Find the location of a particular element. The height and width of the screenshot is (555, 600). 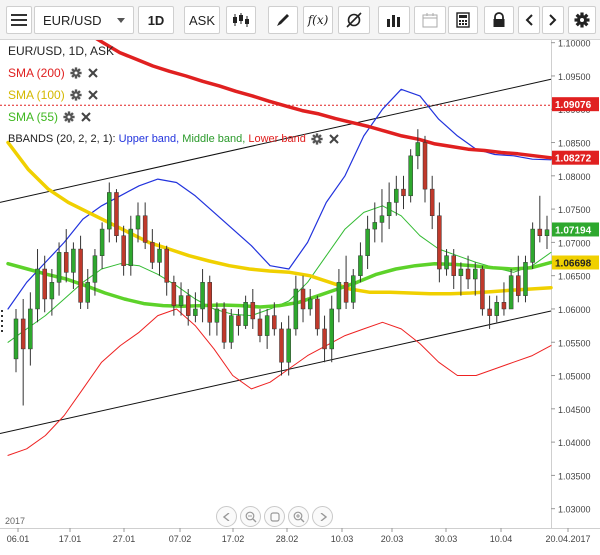

menu-button is located at coordinates (19, 20).